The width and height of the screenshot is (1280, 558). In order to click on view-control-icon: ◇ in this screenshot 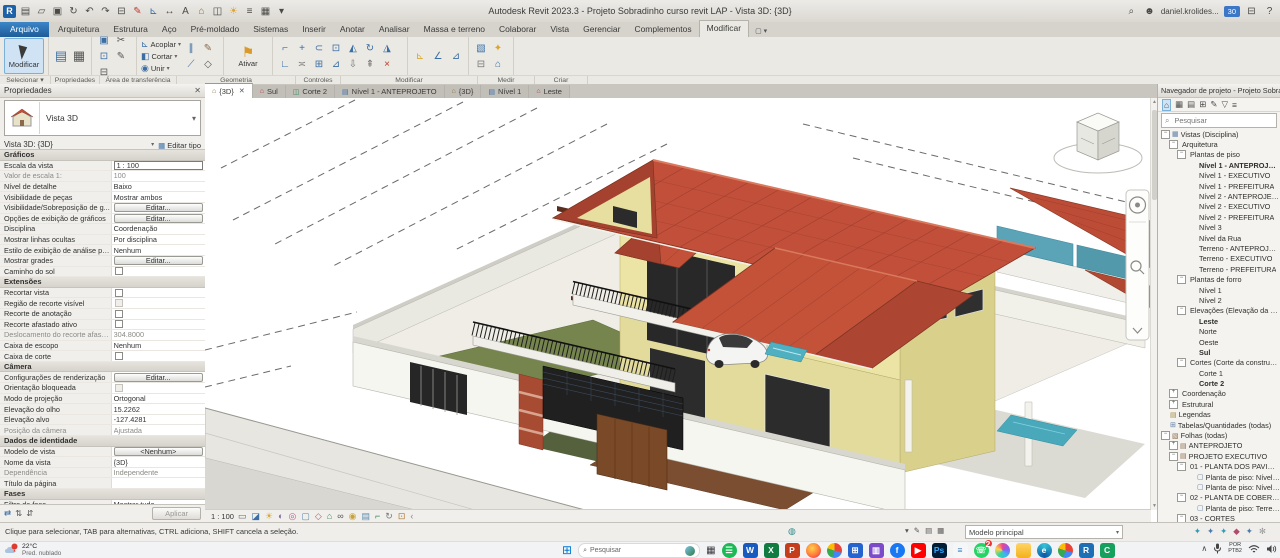, I will do `click(318, 516)`.